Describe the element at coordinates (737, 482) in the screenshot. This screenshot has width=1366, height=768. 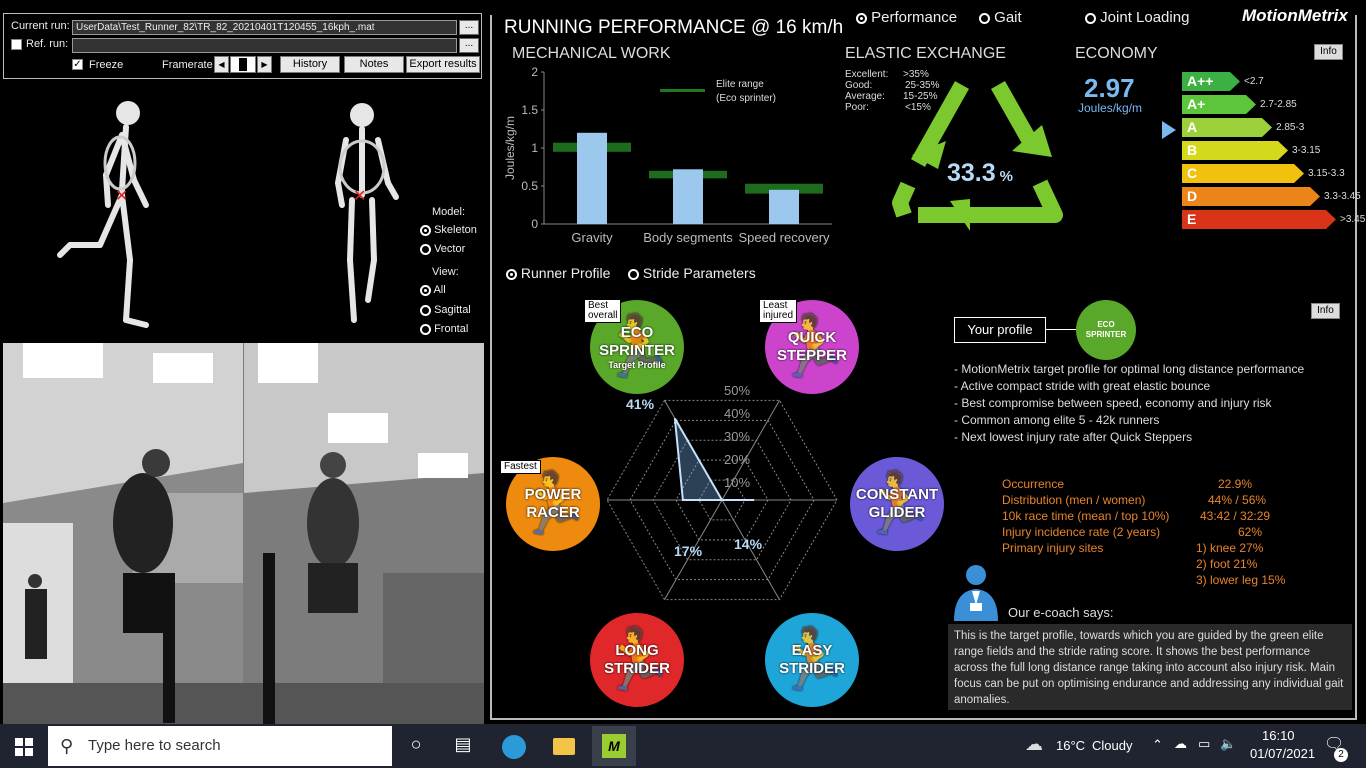
I see `radar-tick-label: 10%` at that location.